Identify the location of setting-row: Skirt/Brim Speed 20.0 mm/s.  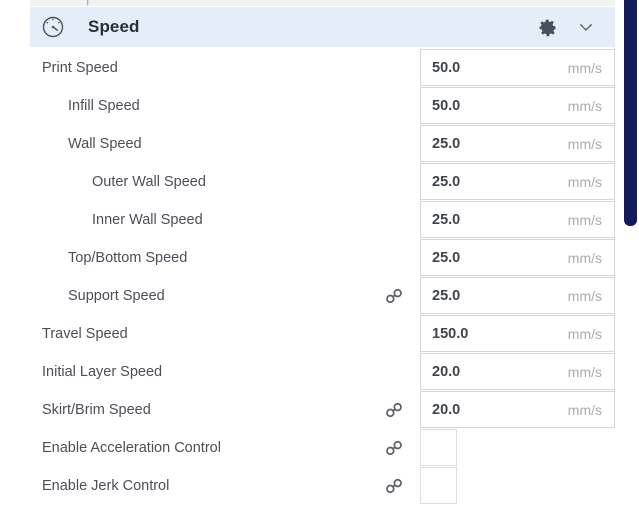
(319, 410).